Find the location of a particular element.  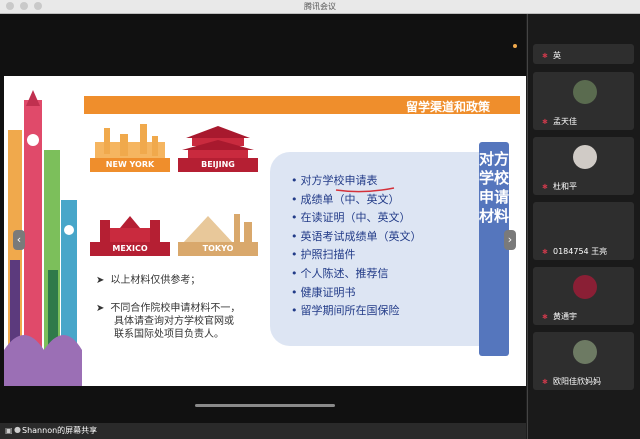

list-item: • 个人陈述、推荐信 is located at coordinates (340, 273).